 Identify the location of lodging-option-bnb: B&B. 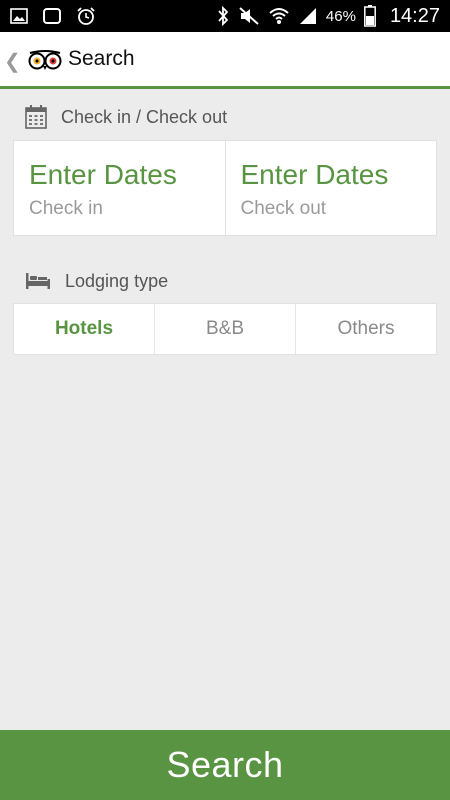
(224, 329).